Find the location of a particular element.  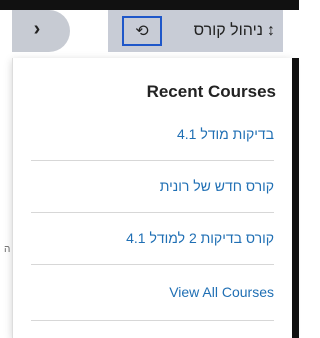

chevron-right-icon: › is located at coordinates (37, 28).